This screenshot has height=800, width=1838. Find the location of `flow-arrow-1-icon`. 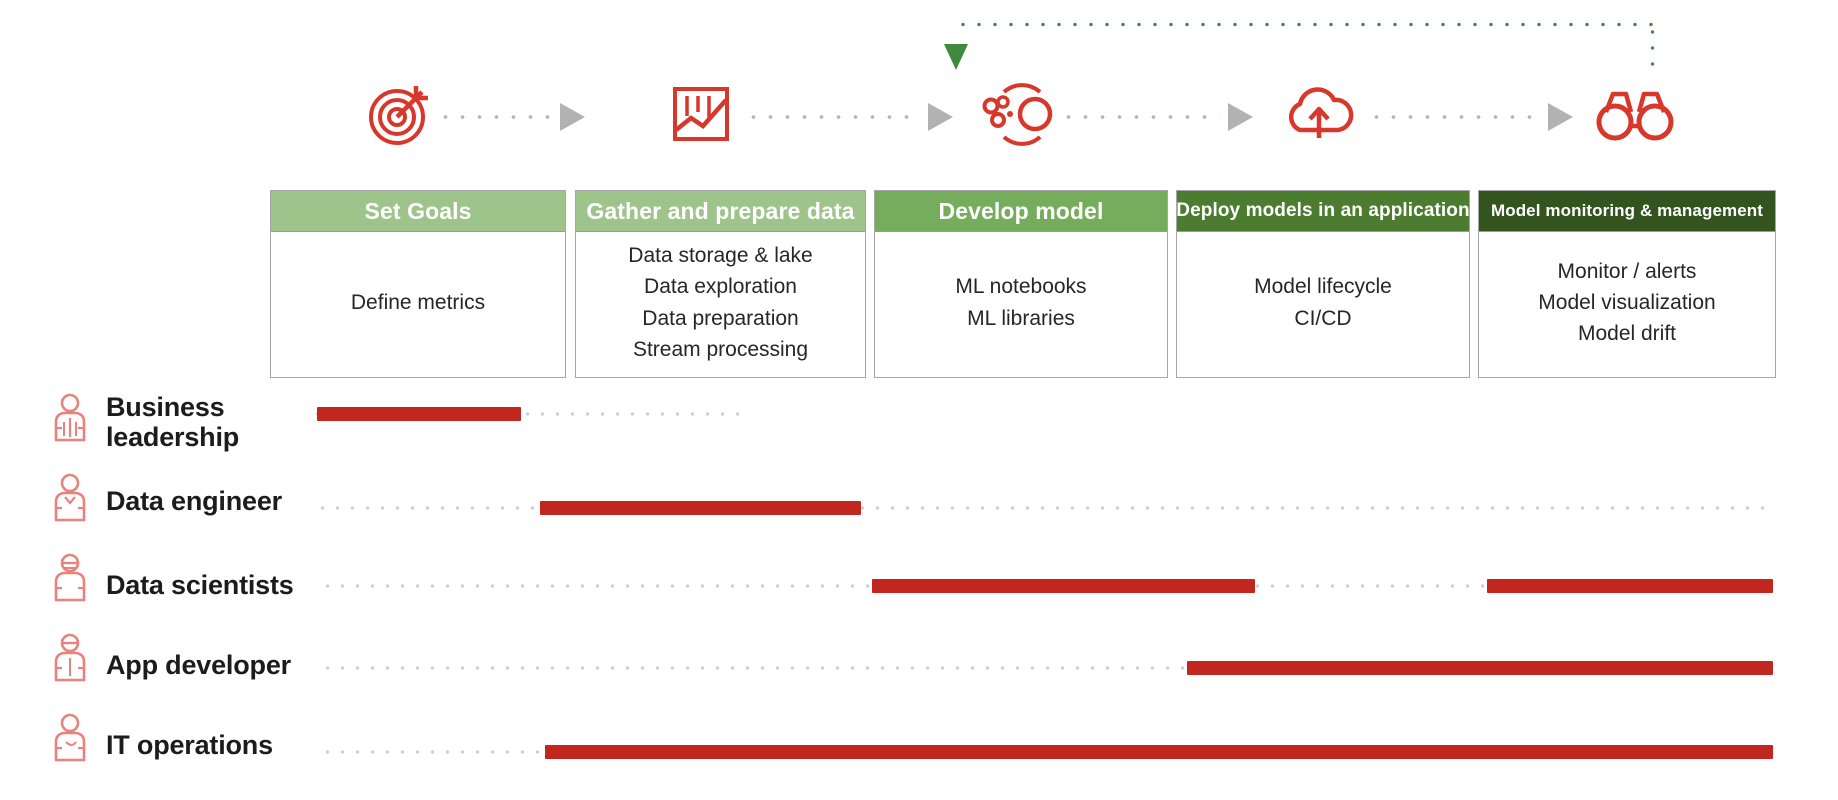

flow-arrow-1-icon is located at coordinates (572, 117).